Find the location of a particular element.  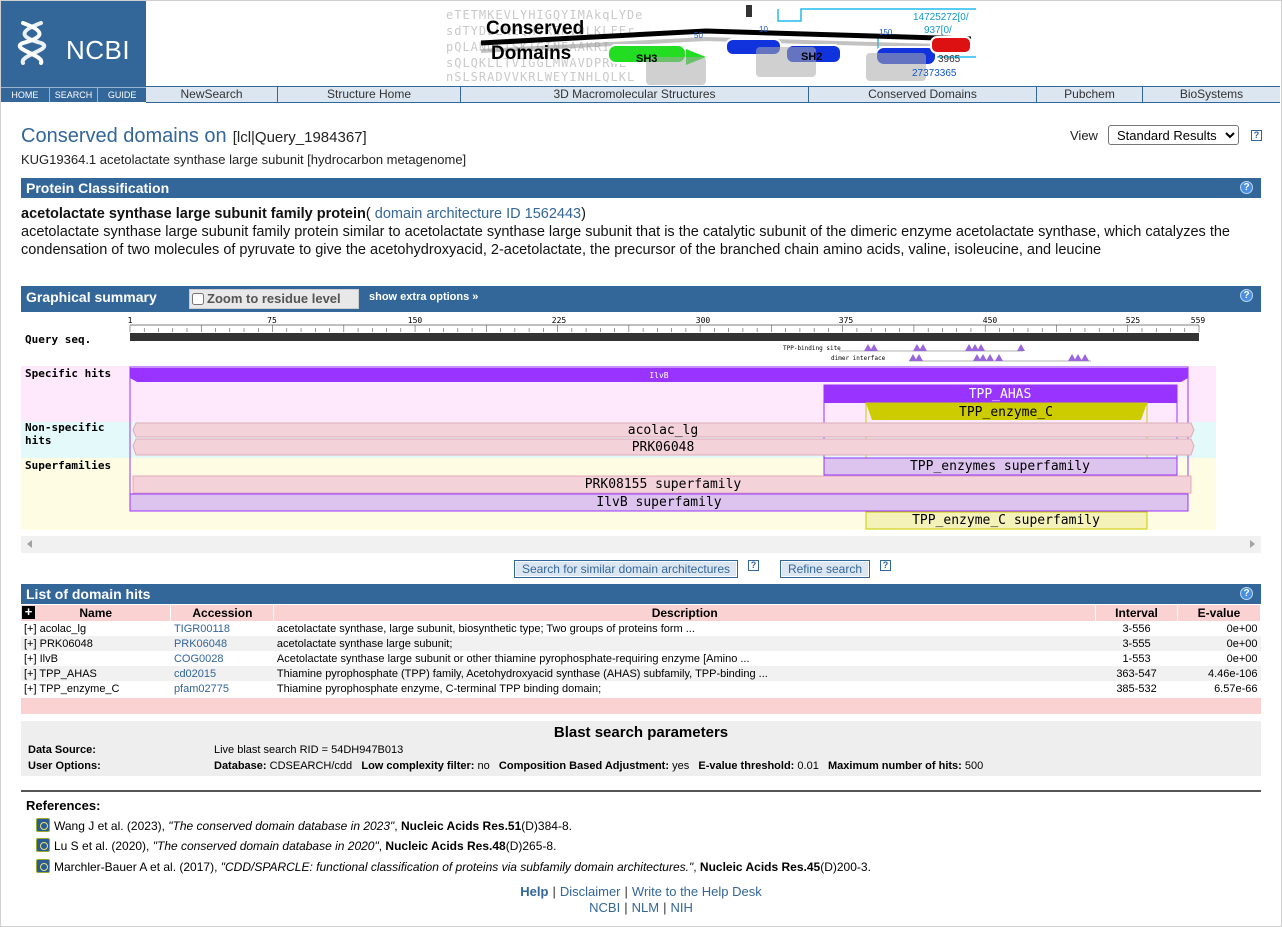

logo-nav-guide: GUIDE is located at coordinates (122, 95).